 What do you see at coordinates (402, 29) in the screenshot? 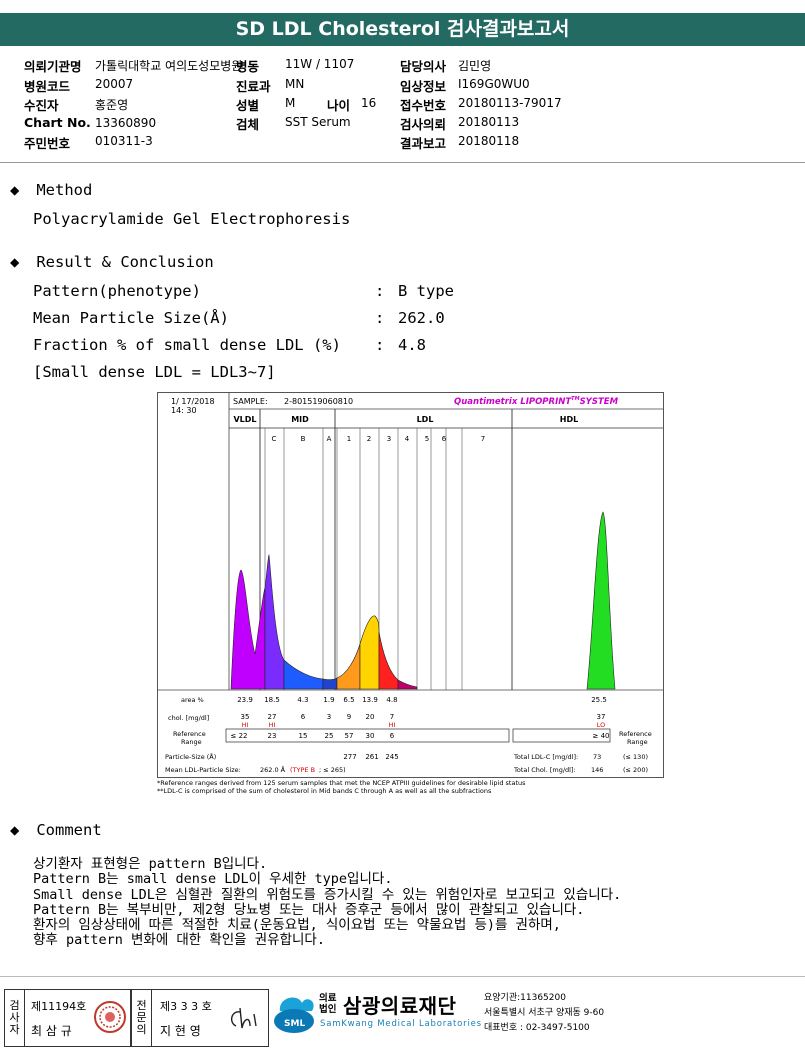
I see `report-title: SD LDL Cholesterol 검사결과보고서` at bounding box center [402, 29].